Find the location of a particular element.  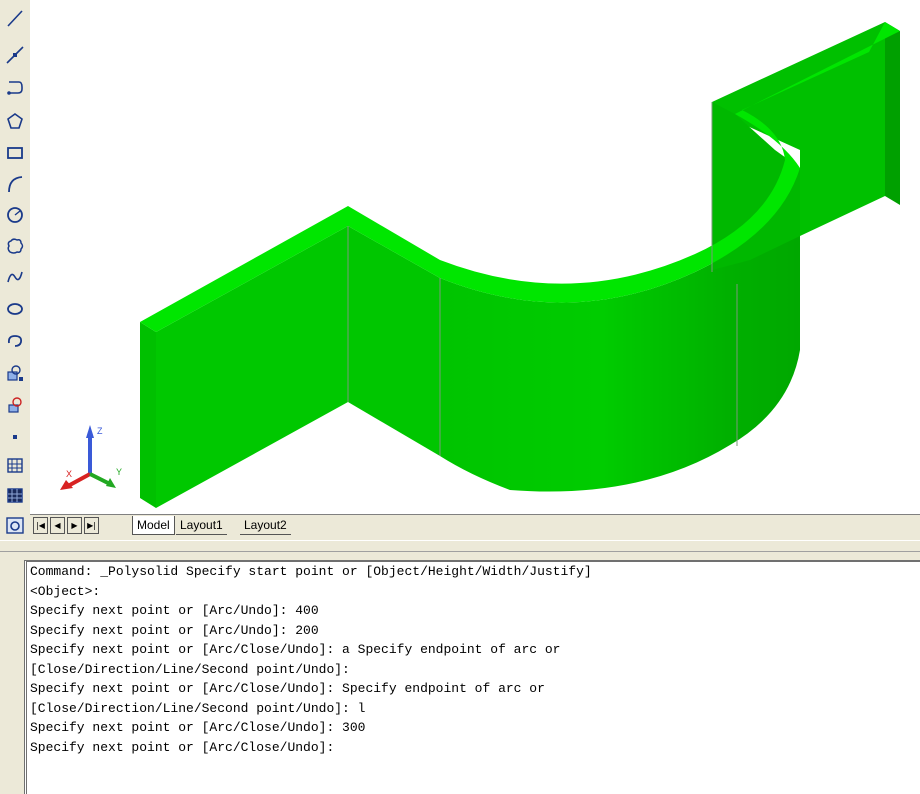

last-icon: ▶| is located at coordinates (91, 525).